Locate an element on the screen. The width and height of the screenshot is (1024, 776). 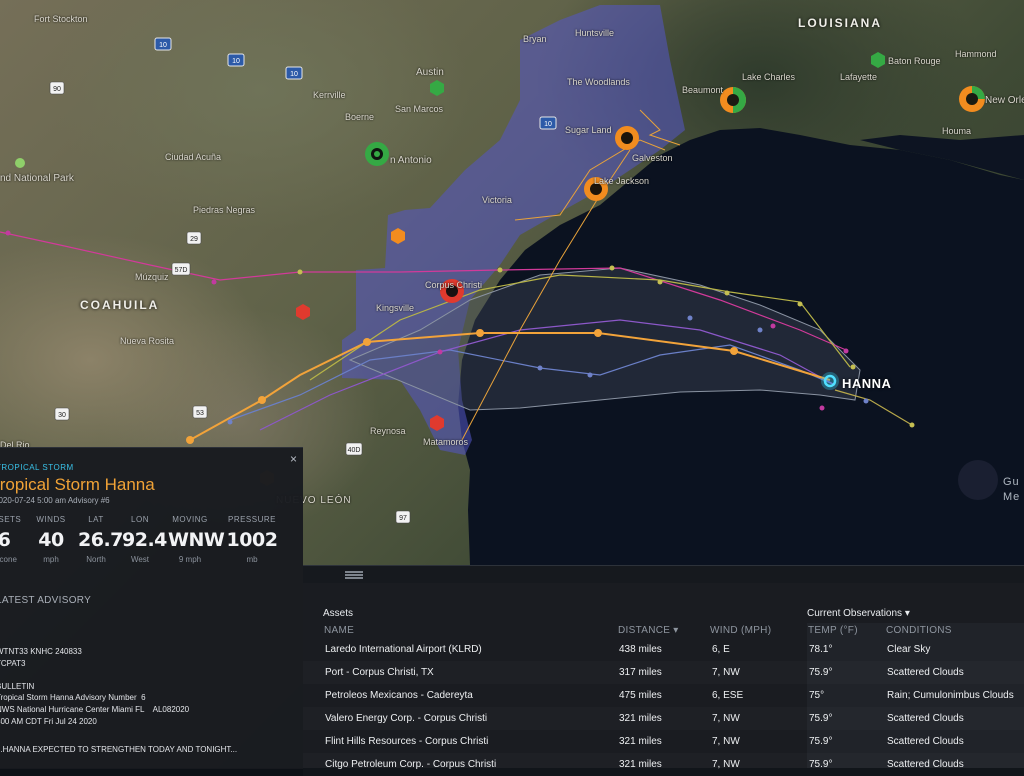
asset-distance: 438 miles is located at coordinates (640, 649).